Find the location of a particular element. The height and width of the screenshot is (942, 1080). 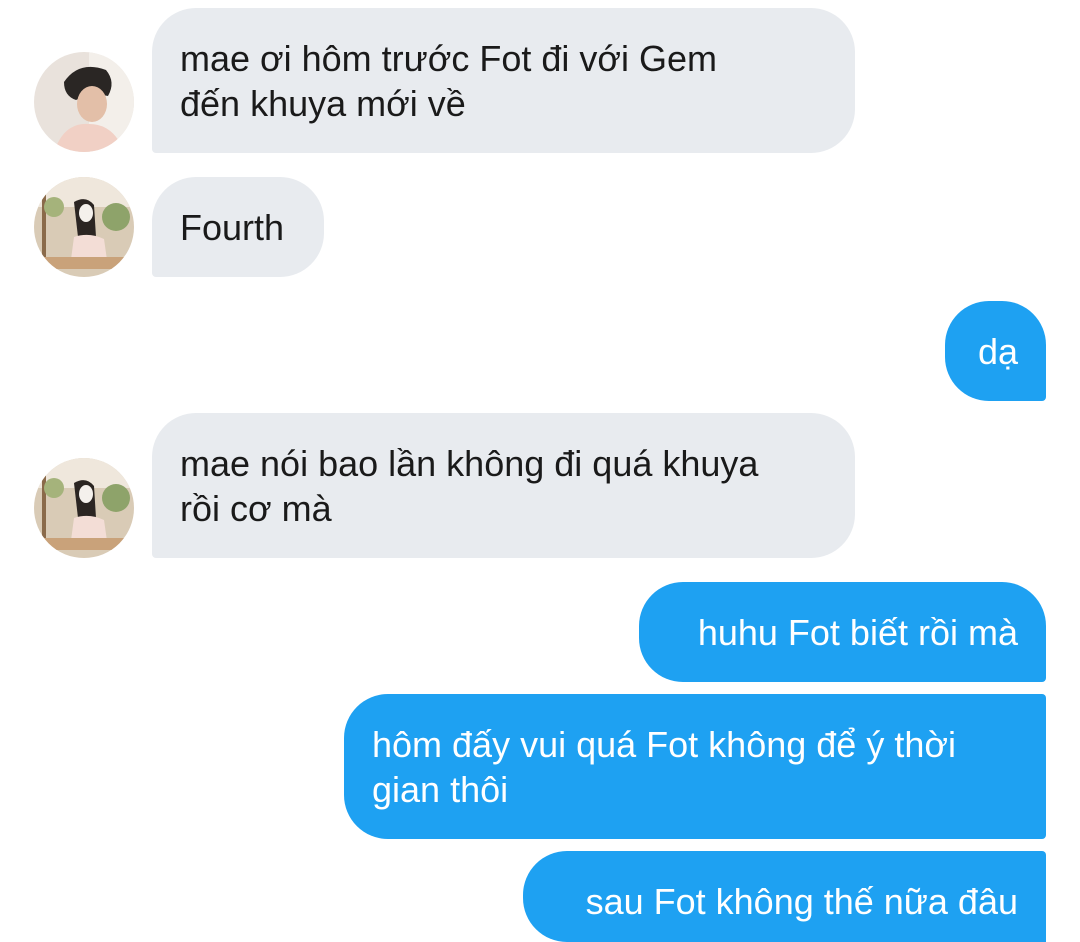

avatar-boy is located at coordinates (84, 102).